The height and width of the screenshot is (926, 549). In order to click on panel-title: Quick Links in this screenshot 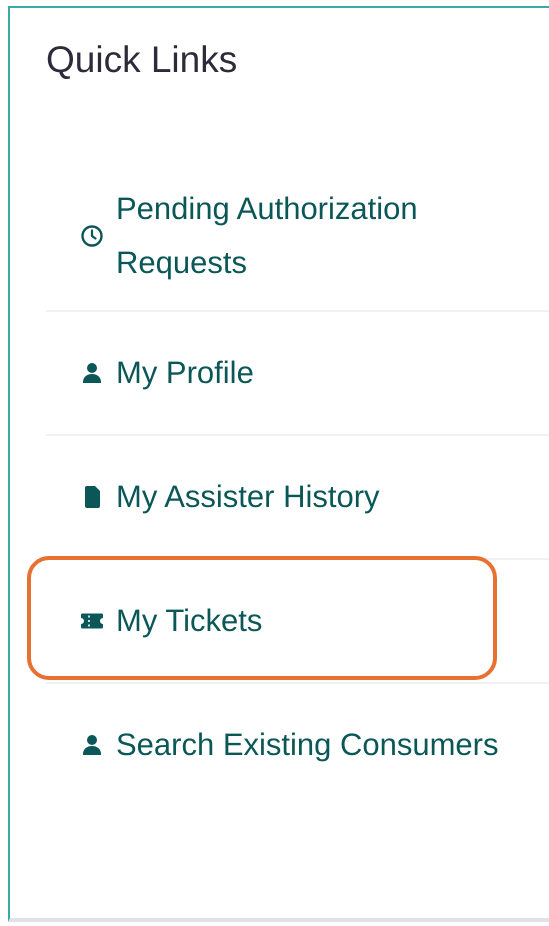, I will do `click(142, 60)`.